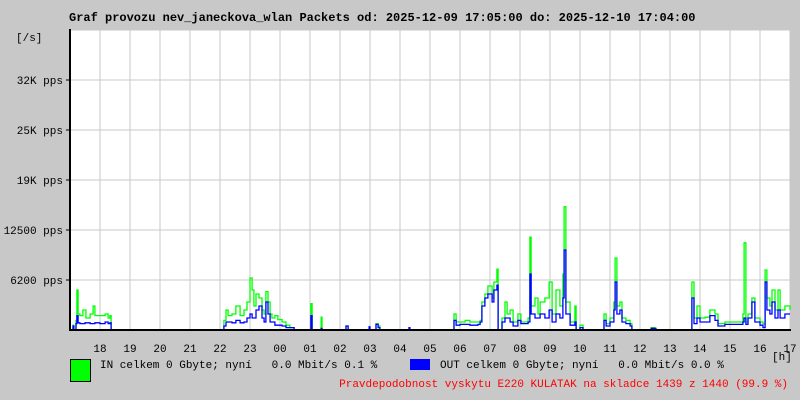 Image resolution: width=800 pixels, height=400 pixels. I want to click on y-tick-label: 25K pps, so click(40, 132).